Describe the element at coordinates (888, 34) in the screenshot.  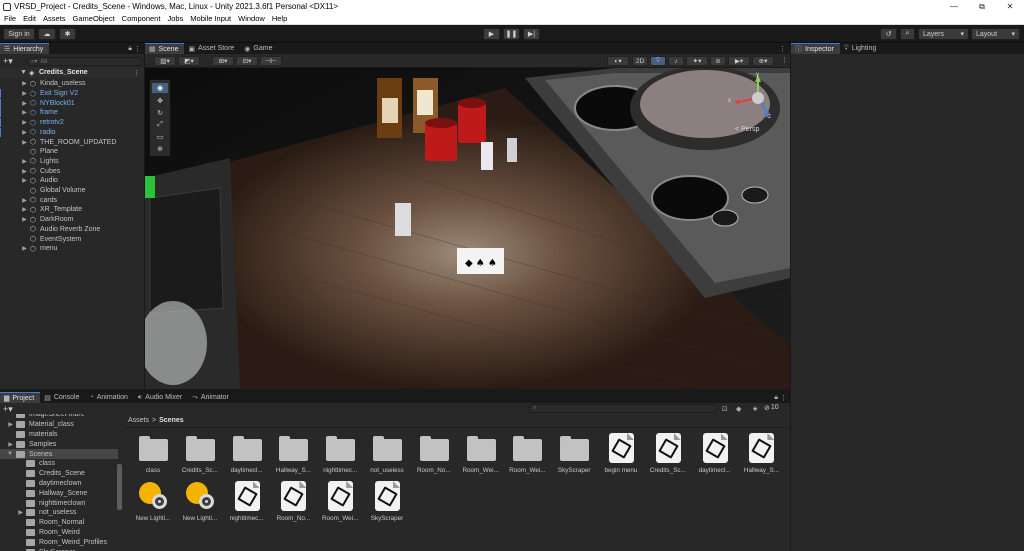
I see `undo-history-icon: ↺` at that location.